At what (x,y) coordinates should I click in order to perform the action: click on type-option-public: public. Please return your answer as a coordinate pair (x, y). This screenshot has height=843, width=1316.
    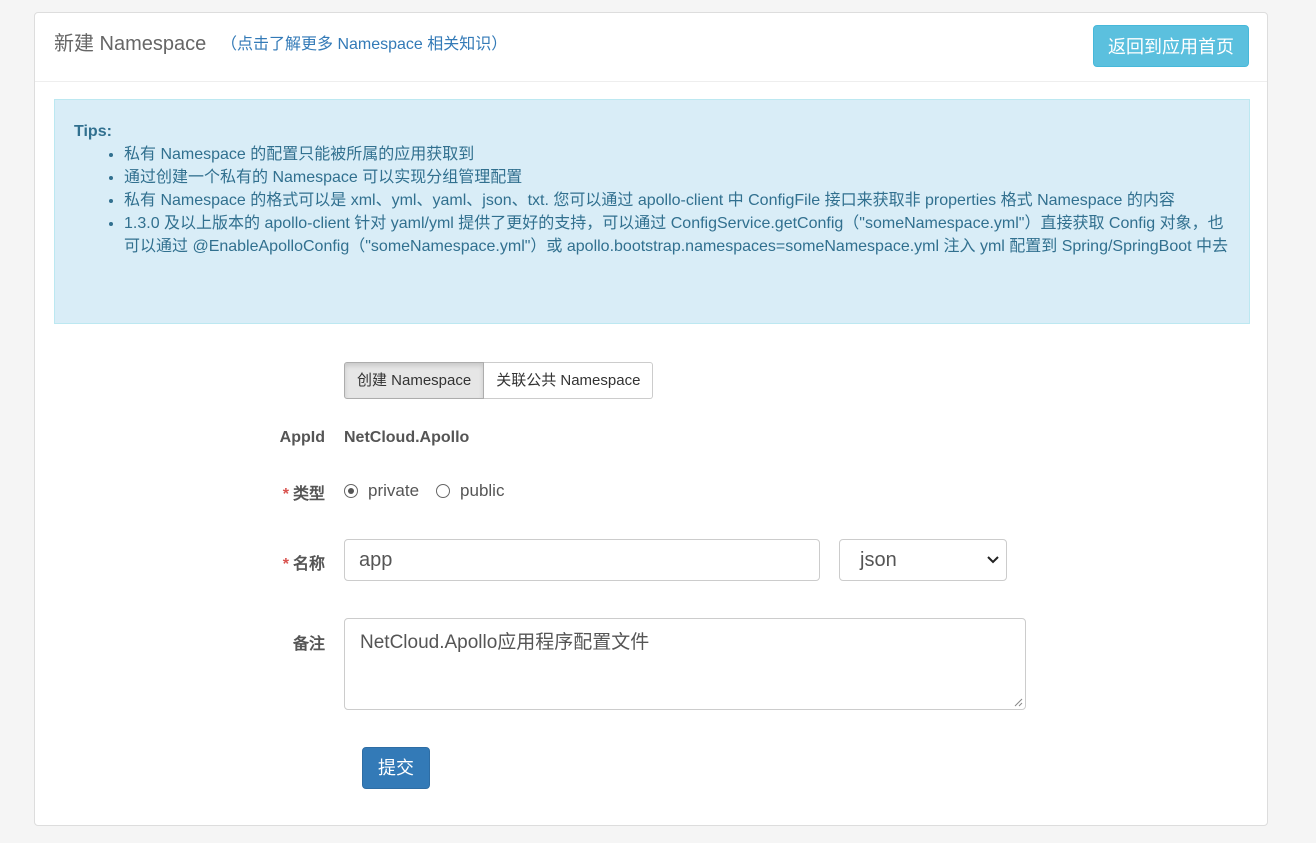
    Looking at the image, I should click on (470, 491).